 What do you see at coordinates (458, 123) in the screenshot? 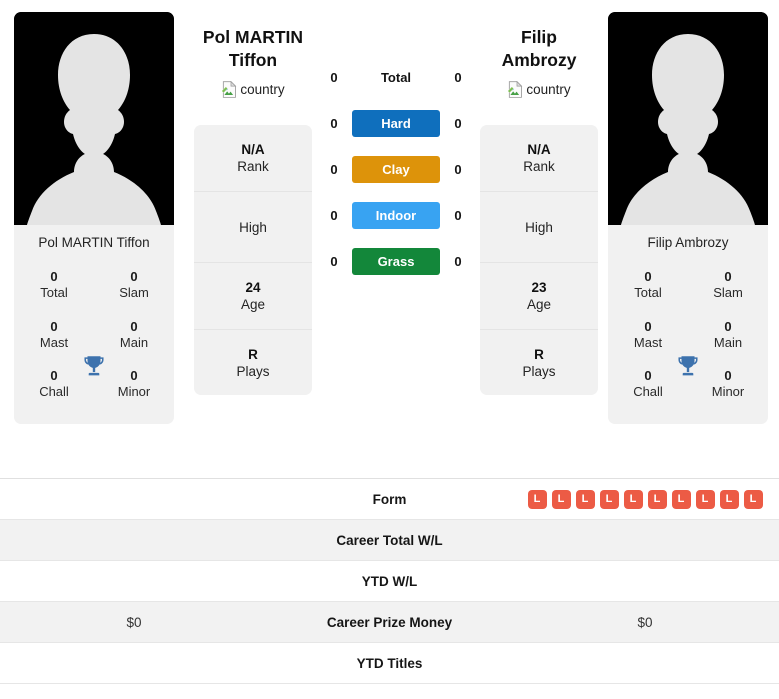
I see `right-hard-wins: 0` at bounding box center [458, 123].